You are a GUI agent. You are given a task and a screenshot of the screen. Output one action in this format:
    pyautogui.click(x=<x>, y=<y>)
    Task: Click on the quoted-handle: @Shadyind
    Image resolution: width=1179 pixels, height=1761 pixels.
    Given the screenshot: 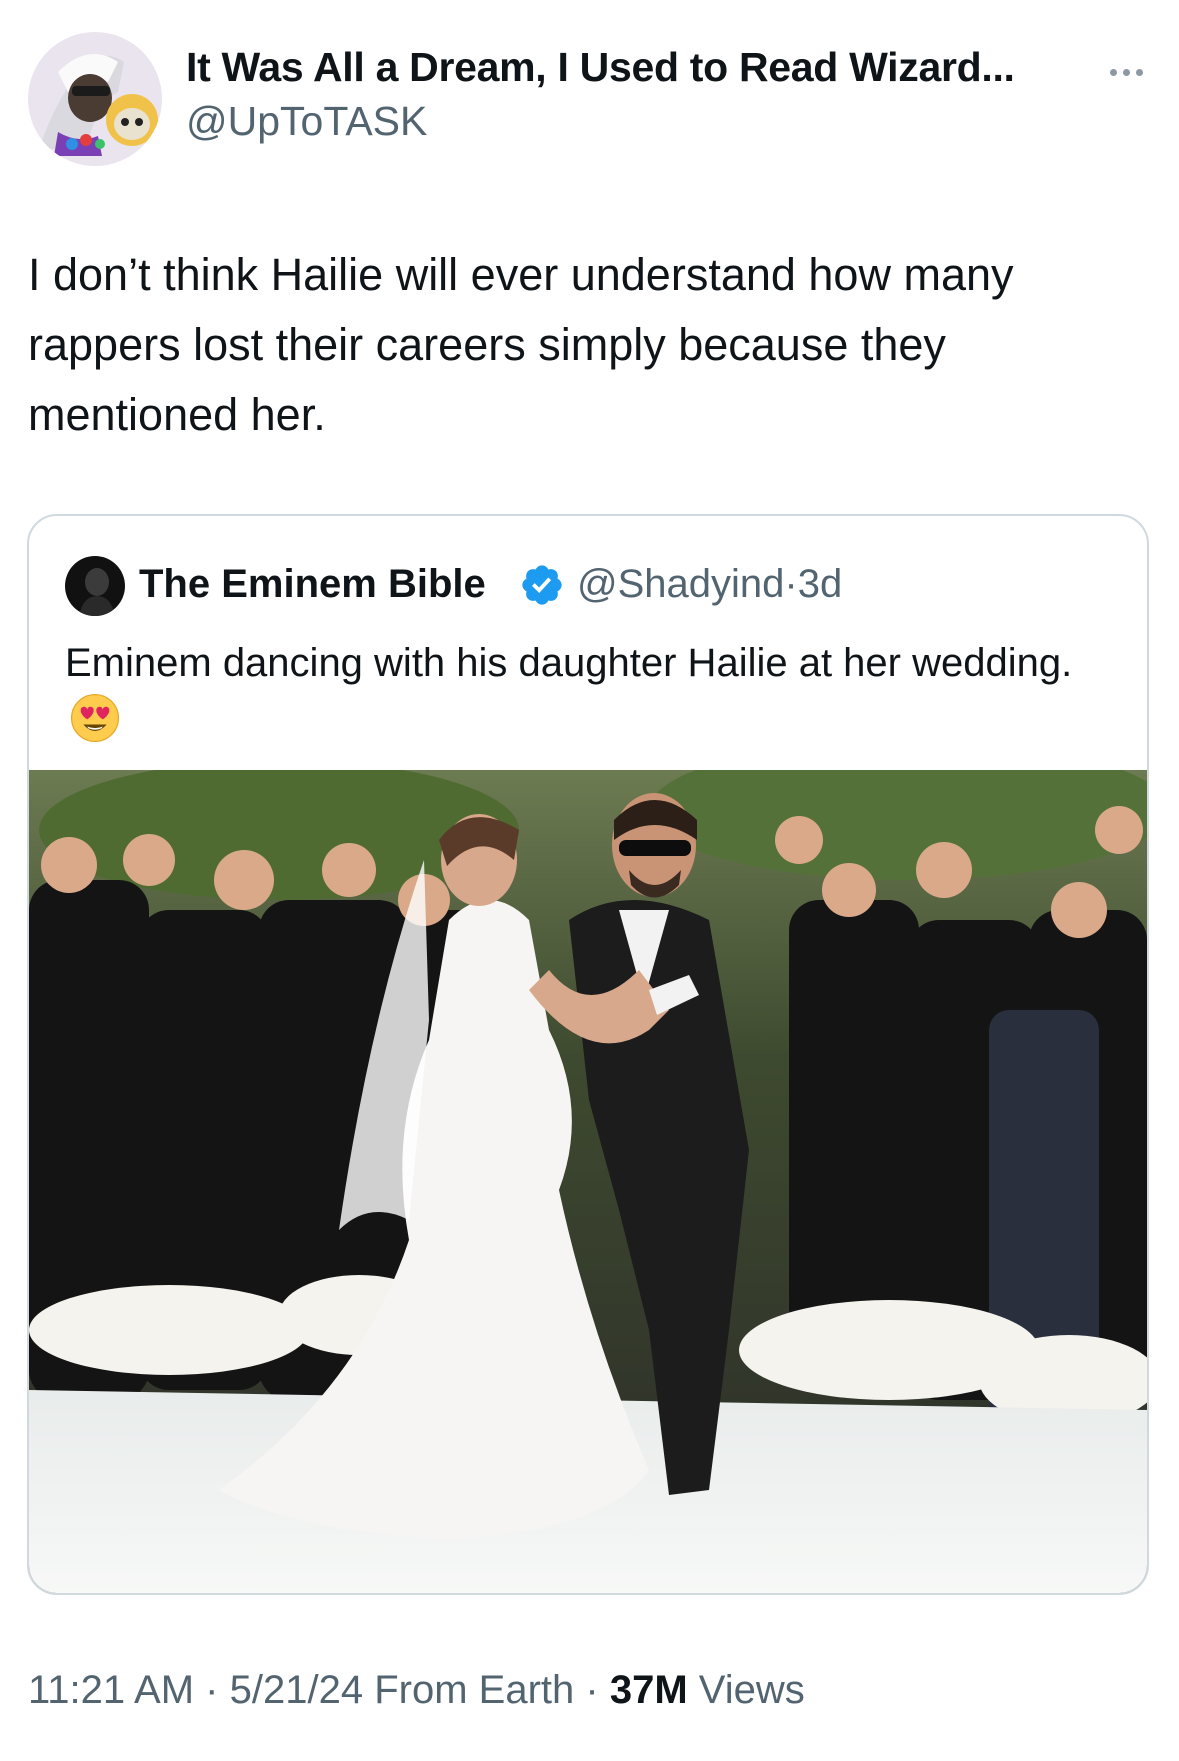 What is the action you would take?
    pyautogui.click(x=680, y=584)
    